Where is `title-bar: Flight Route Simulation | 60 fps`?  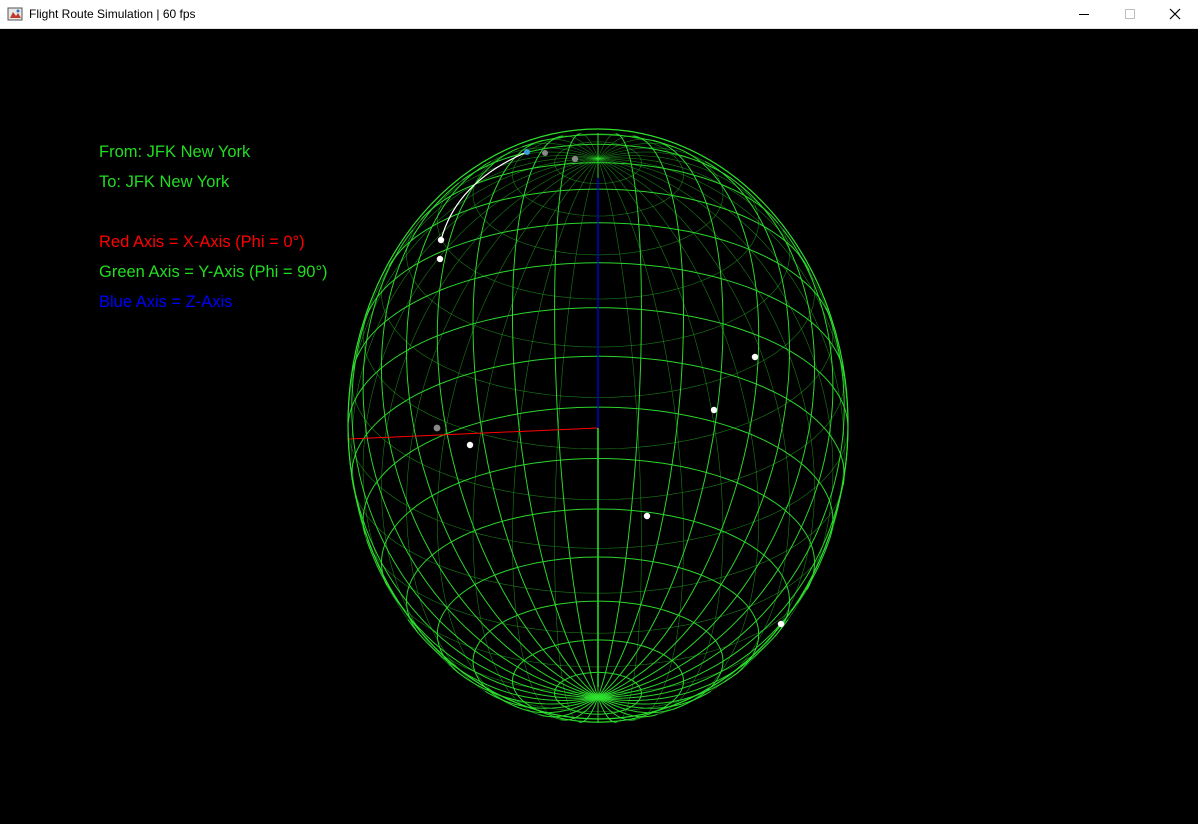 title-bar: Flight Route Simulation | 60 fps is located at coordinates (599, 14).